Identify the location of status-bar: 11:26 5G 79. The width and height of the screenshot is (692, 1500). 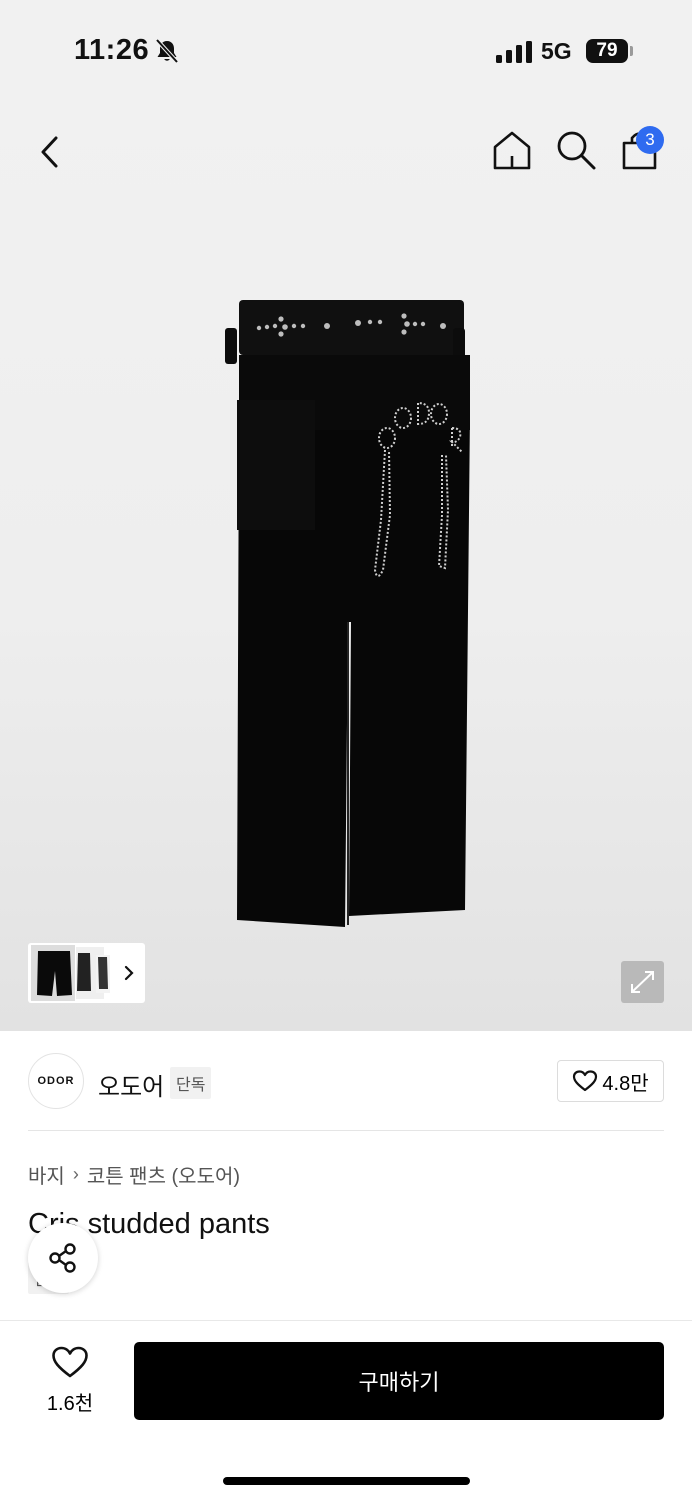
(346, 50).